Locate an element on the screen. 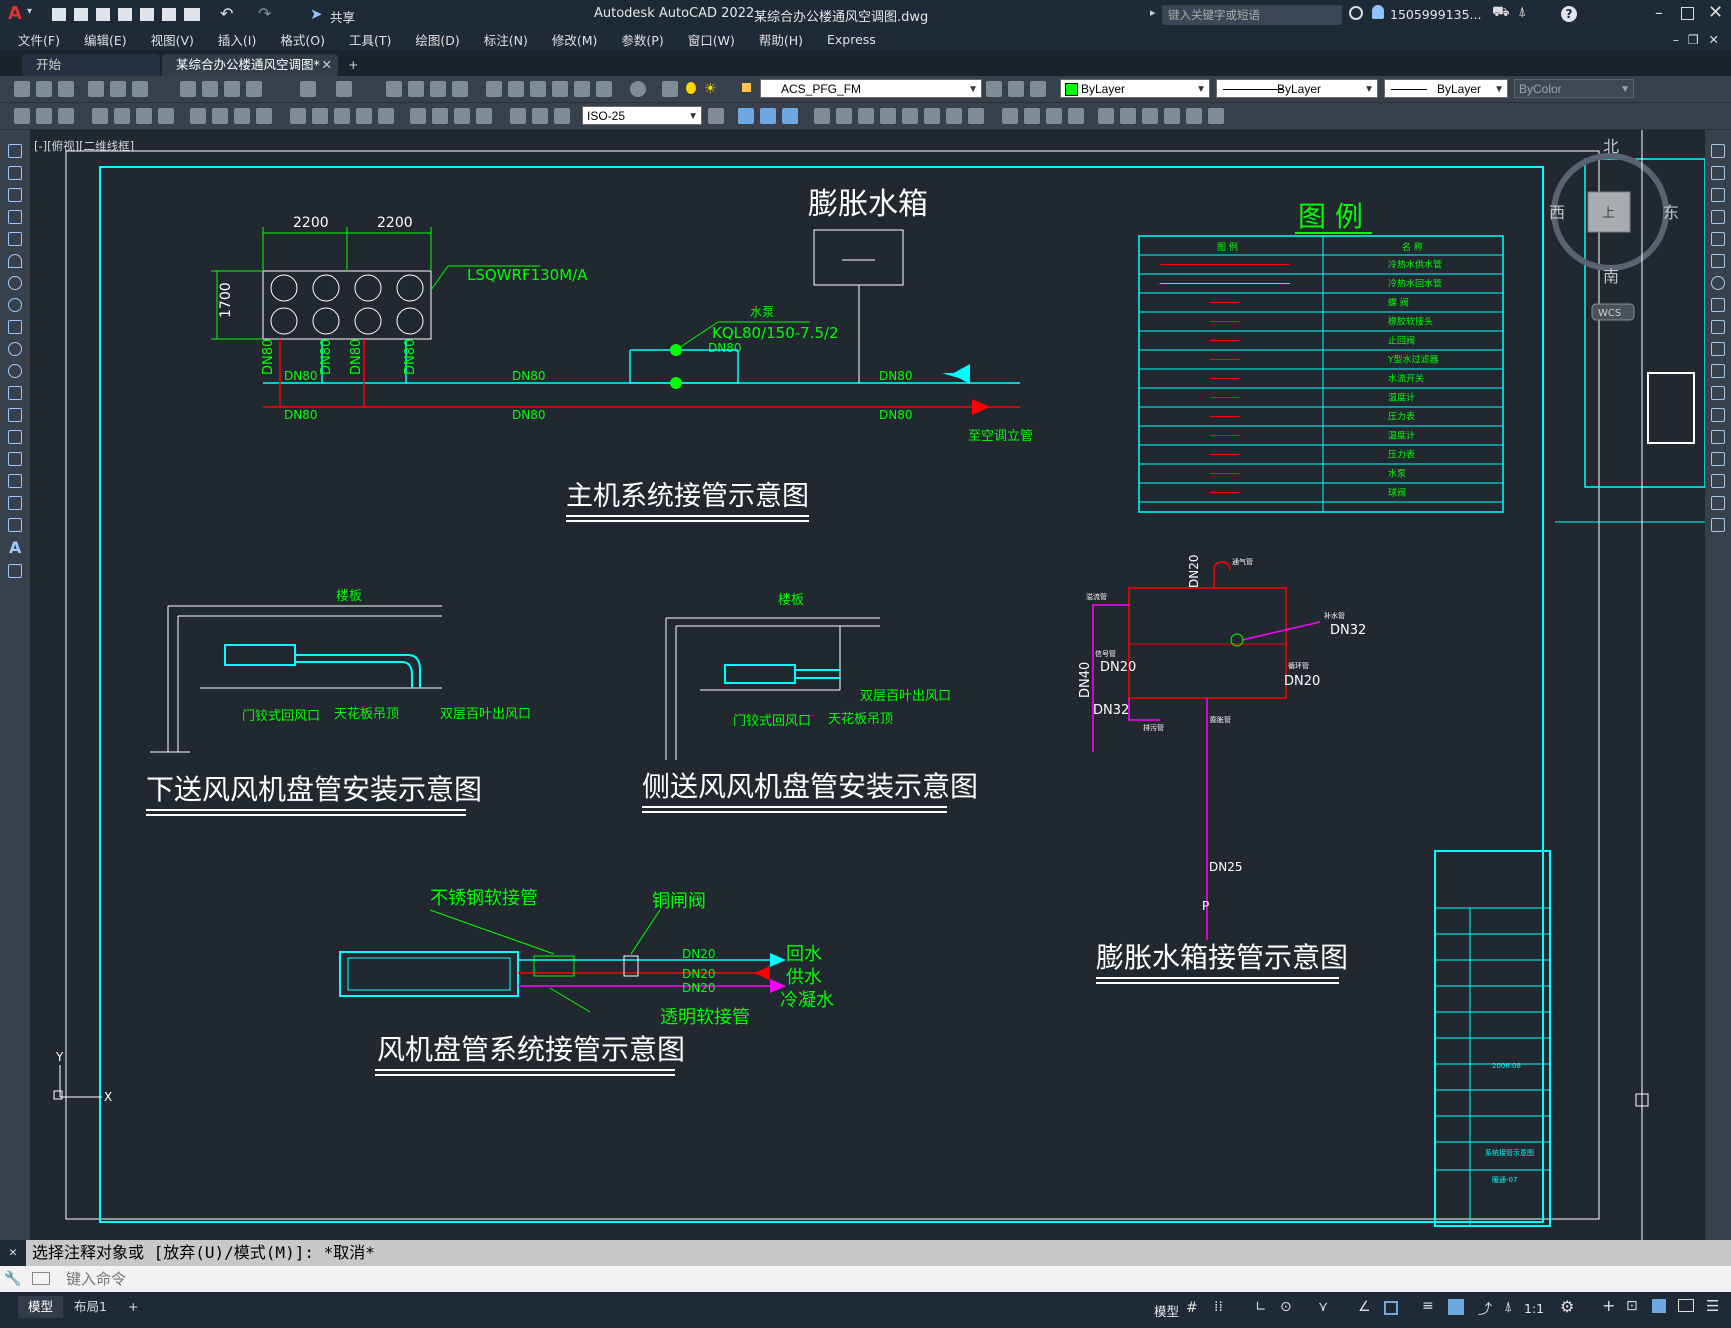 Image resolution: width=1731 pixels, height=1328 pixels. draworder-front-icon is located at coordinates (746, 116).